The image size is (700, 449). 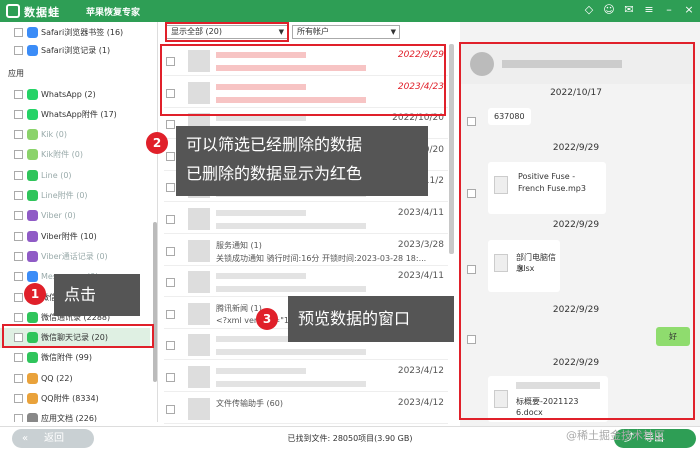 I want to click on sidebar-item: Line (0), so click(x=75, y=175).